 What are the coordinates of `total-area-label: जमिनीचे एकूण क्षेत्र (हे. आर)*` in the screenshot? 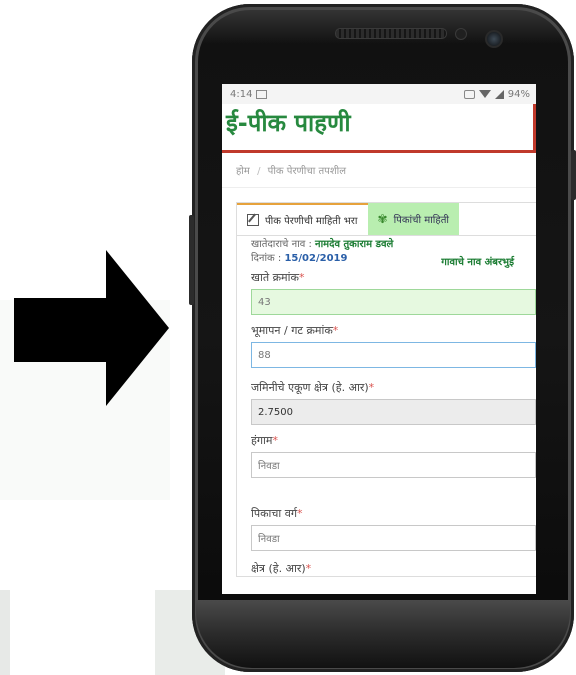 It's located at (313, 387).